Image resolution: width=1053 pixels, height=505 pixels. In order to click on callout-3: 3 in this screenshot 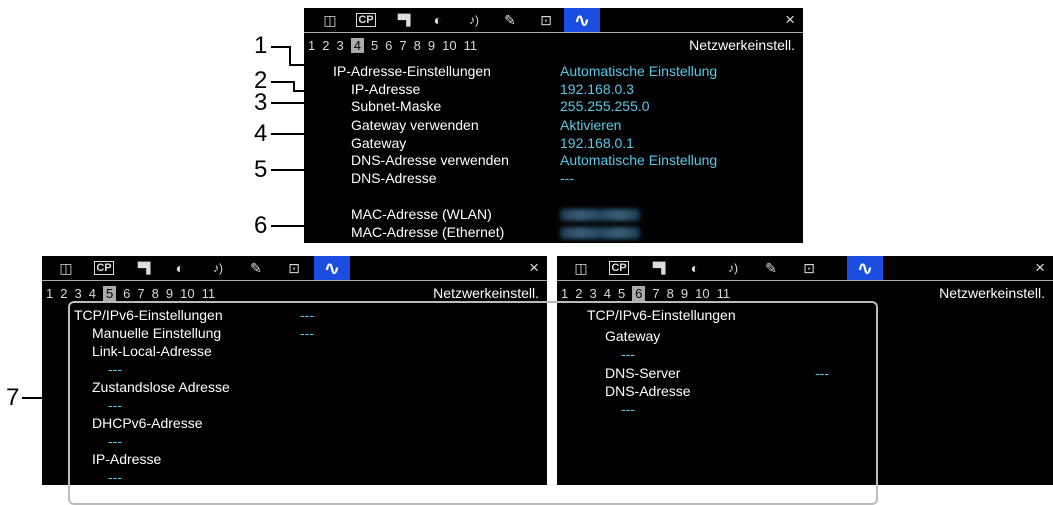, I will do `click(261, 102)`.